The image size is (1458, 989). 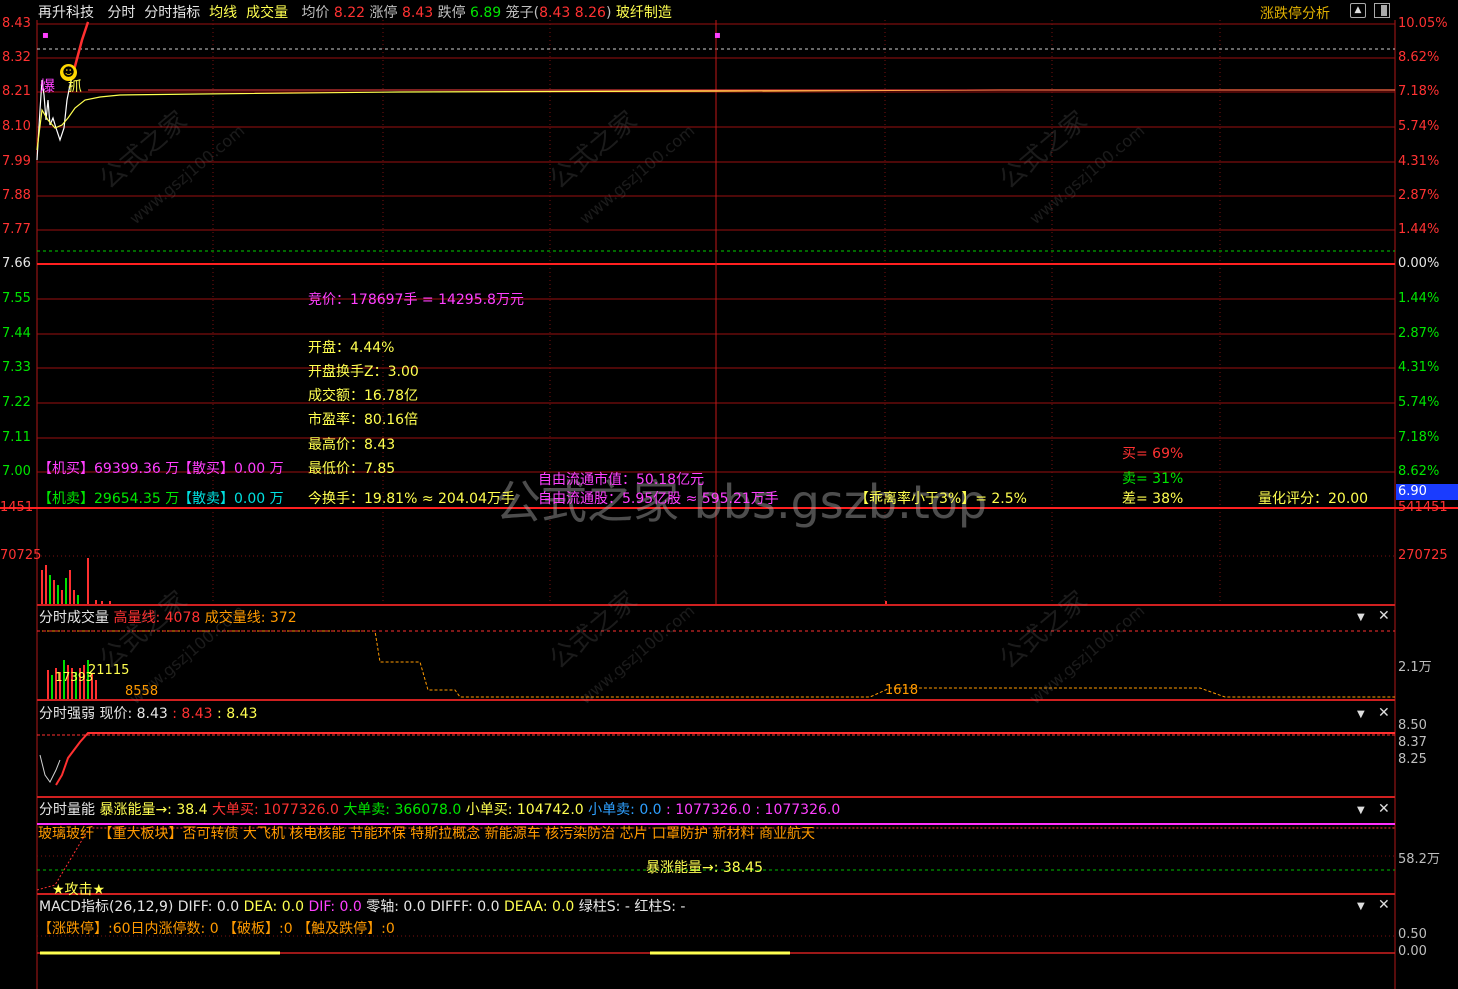 What do you see at coordinates (1153, 499) in the screenshot?
I see `diff-pct-info: 差= 38%` at bounding box center [1153, 499].